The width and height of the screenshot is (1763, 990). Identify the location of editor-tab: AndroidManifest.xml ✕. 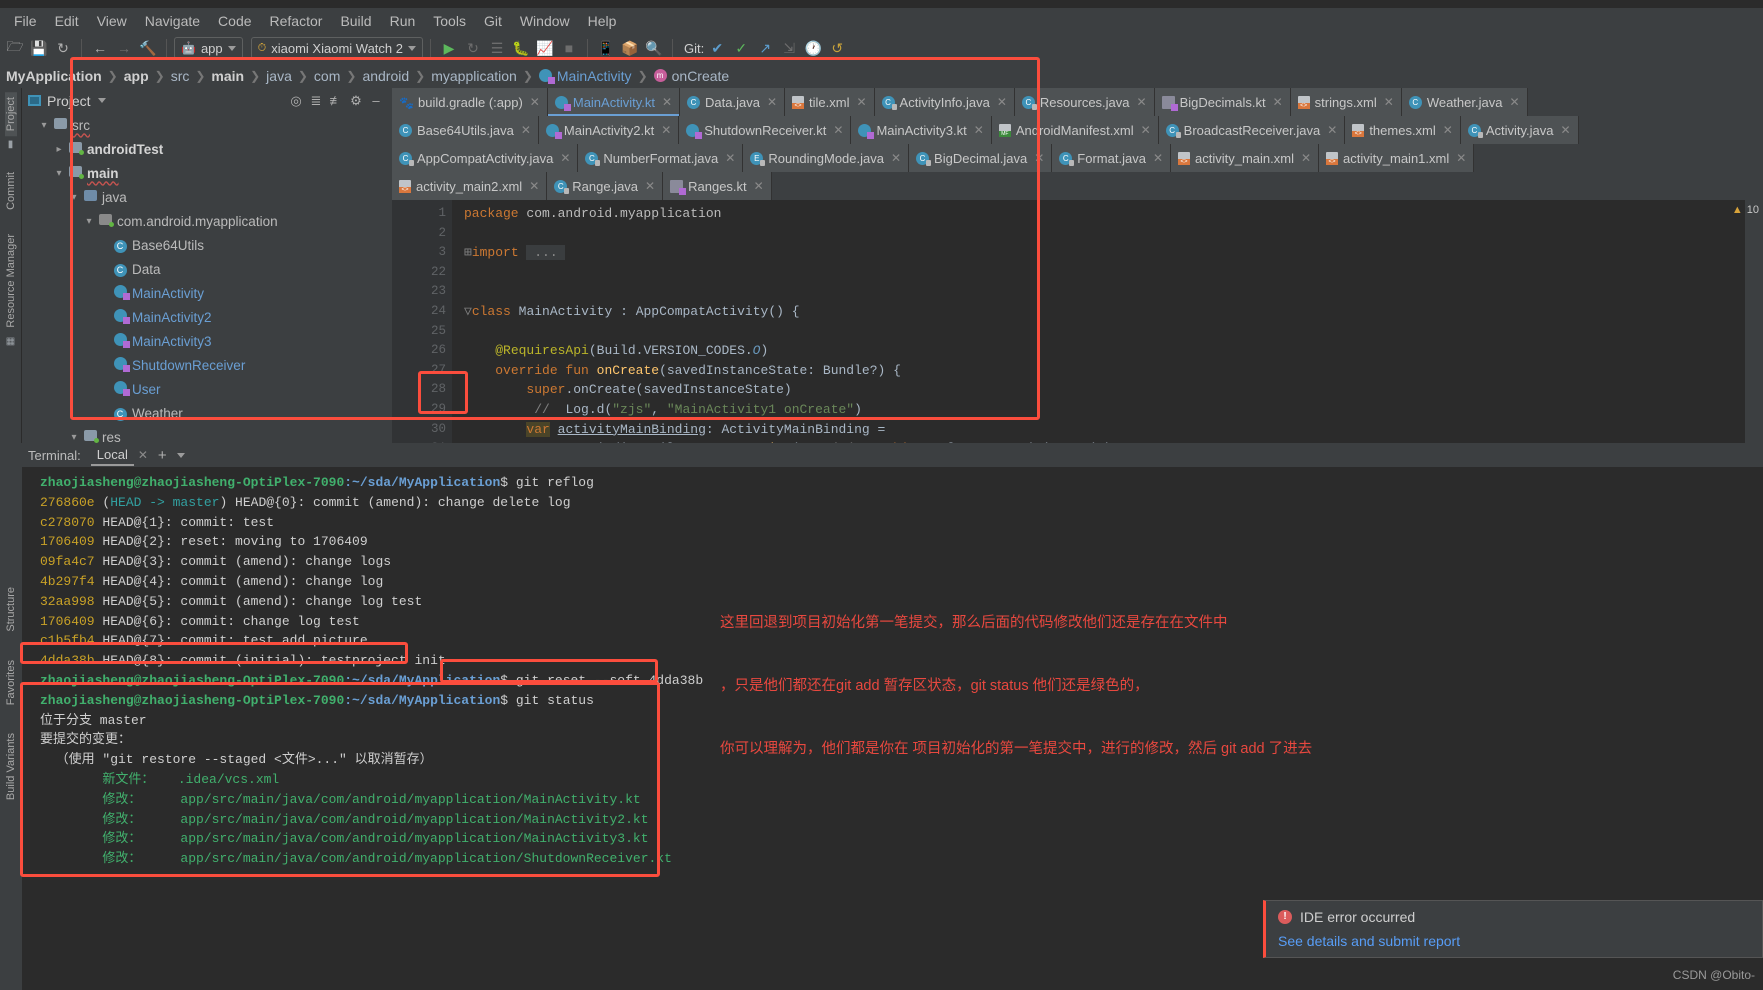
(1075, 130).